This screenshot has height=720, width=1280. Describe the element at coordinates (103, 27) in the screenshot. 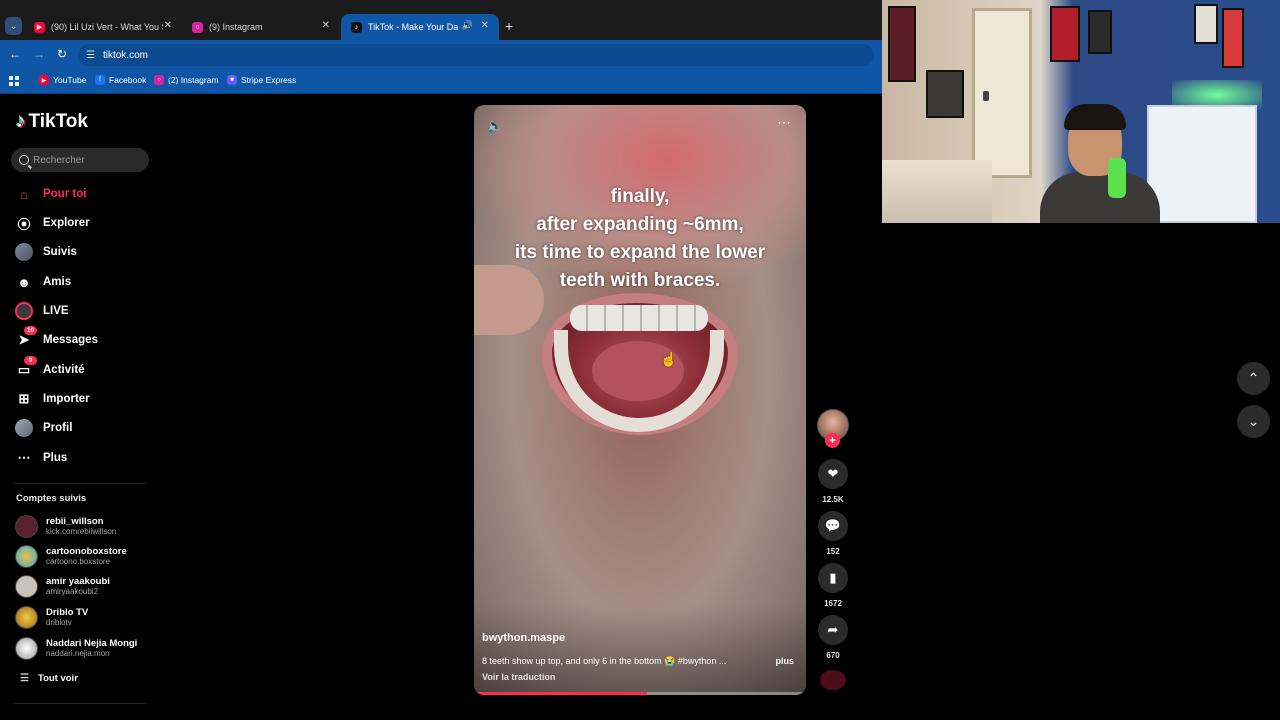

I see `tab-youtube: ▶ (90) Lil Uzi Vert - What You Saying ✕` at that location.